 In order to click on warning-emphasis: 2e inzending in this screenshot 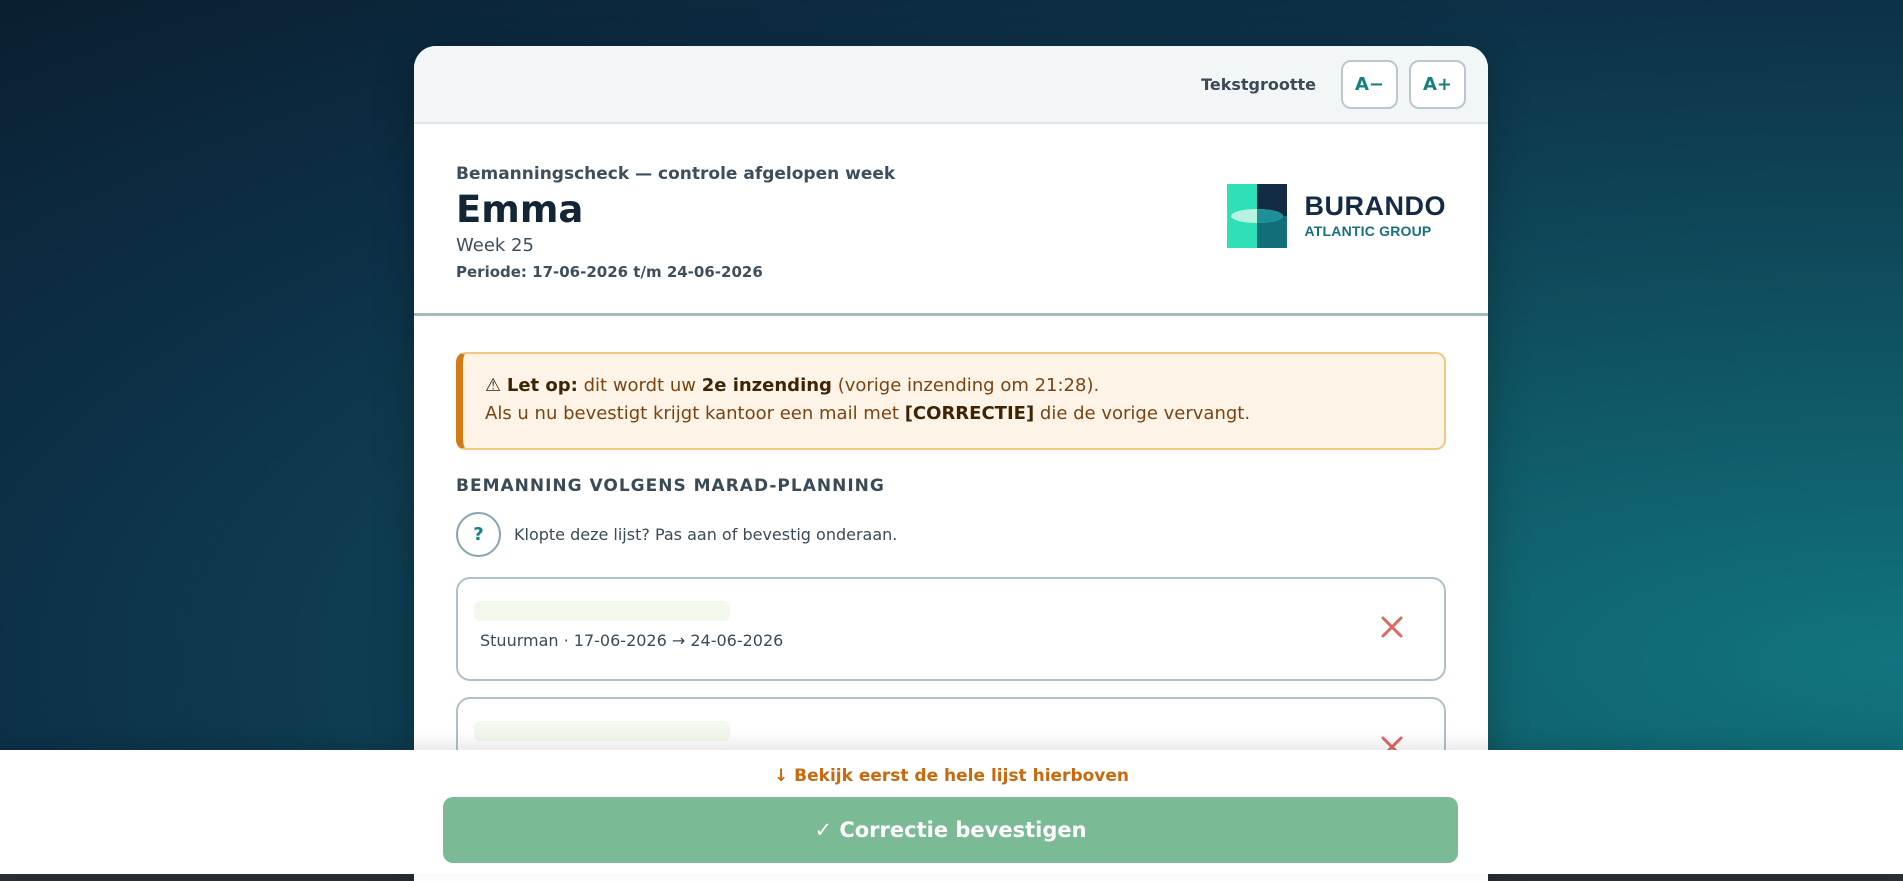, I will do `click(766, 385)`.